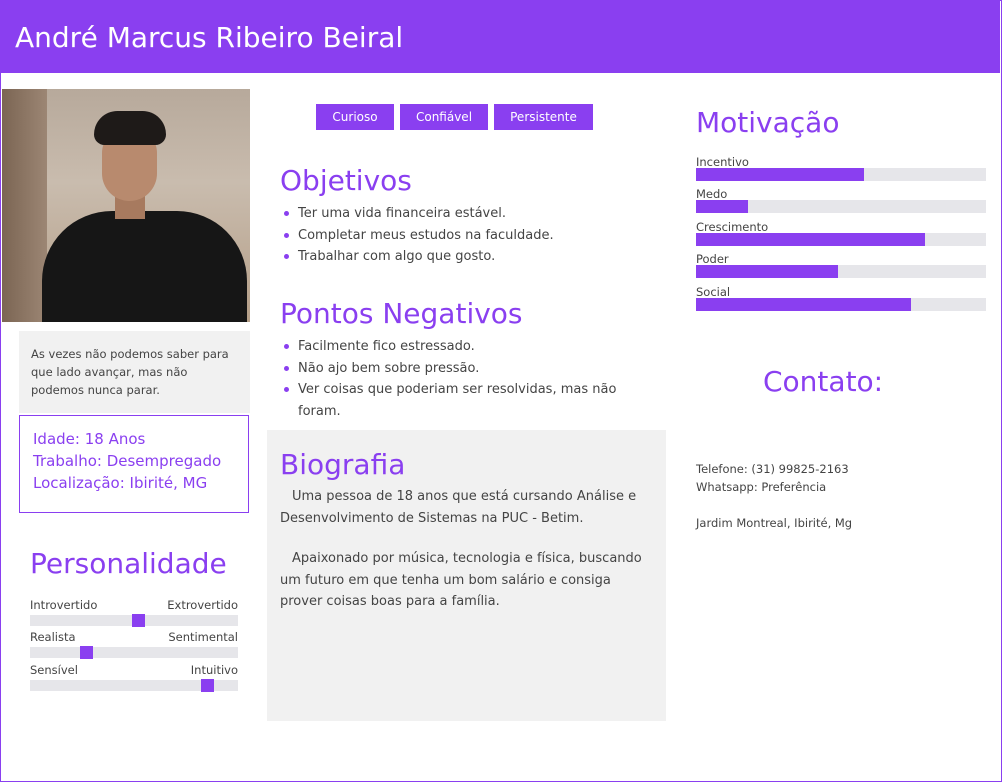 Image resolution: width=1002 pixels, height=782 pixels. I want to click on scale-left-label: Introvertido, so click(64, 605).